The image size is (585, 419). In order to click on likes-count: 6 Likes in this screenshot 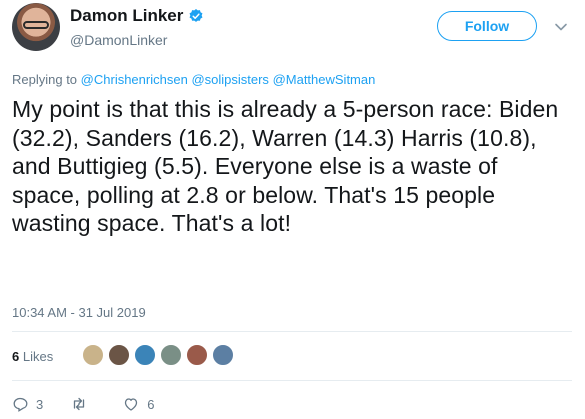, I will do `click(32, 356)`.